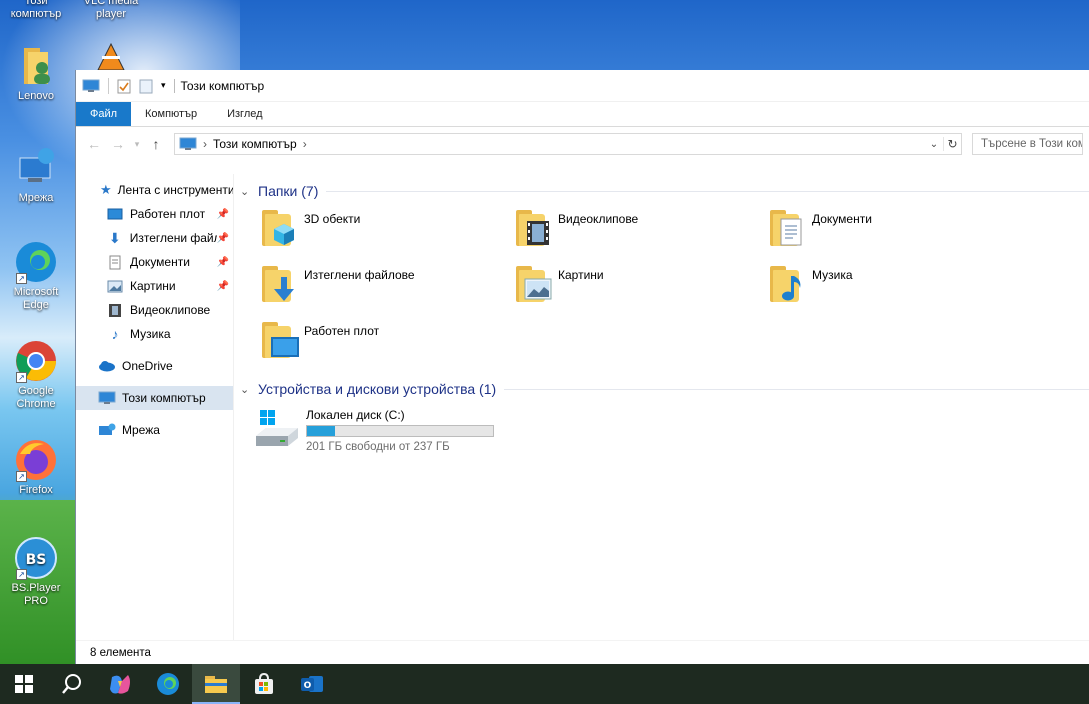 This screenshot has height=704, width=1089. Describe the element at coordinates (115, 214) in the screenshot. I see `desktop-icon` at that location.